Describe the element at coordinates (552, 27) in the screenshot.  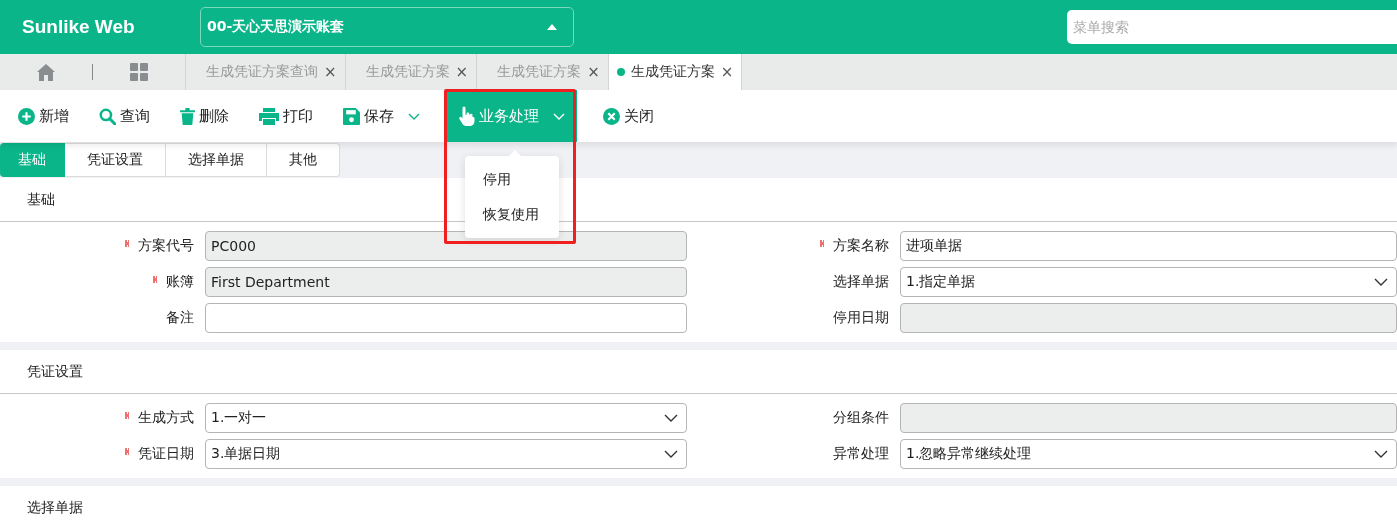
I see `caret-up-icon` at that location.